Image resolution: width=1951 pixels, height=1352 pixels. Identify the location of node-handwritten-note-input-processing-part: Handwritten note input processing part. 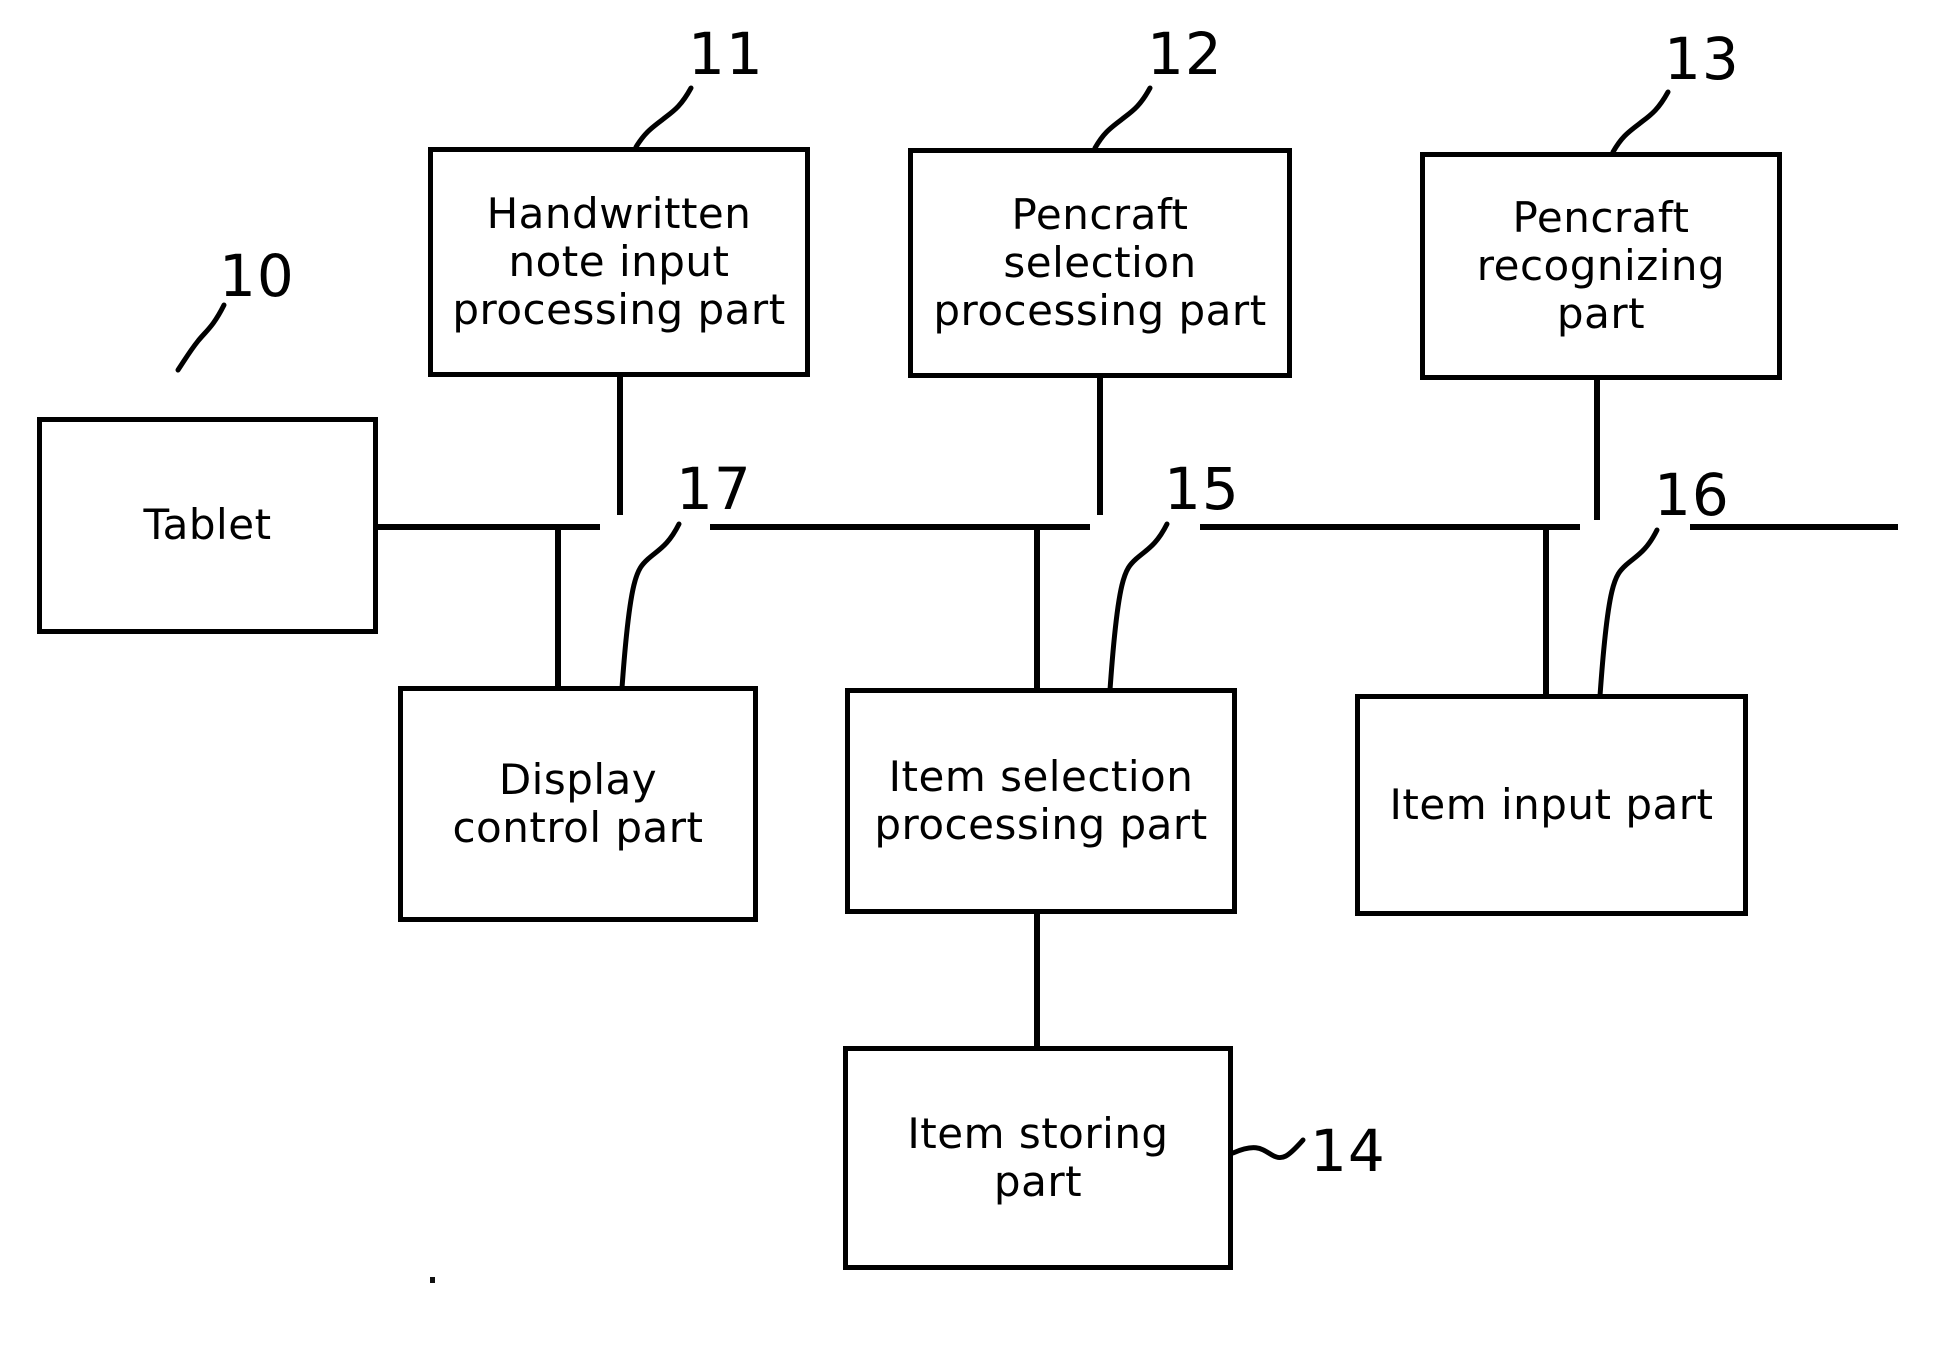
(619, 262).